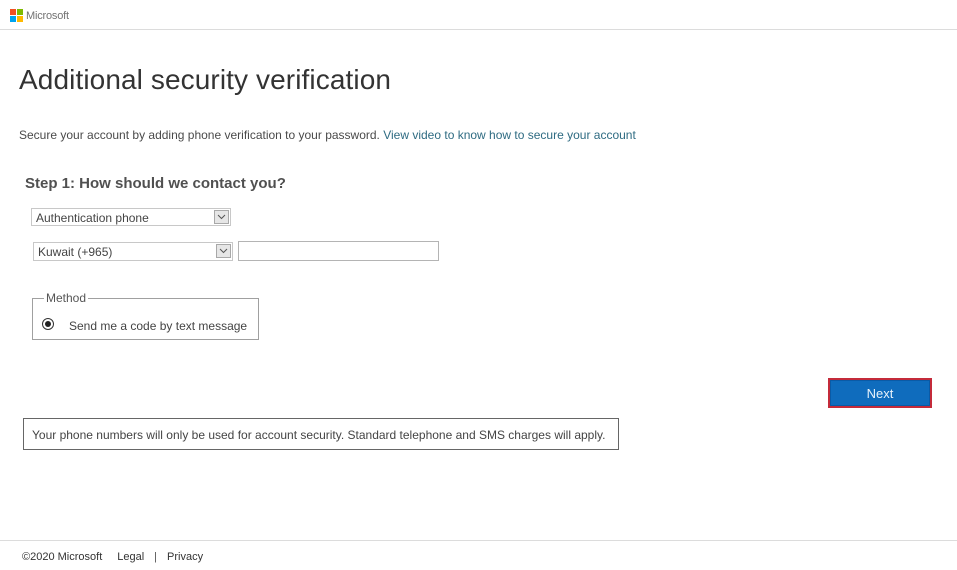 This screenshot has height=570, width=957. What do you see at coordinates (13, 19) in the screenshot?
I see `logo-square-blue` at bounding box center [13, 19].